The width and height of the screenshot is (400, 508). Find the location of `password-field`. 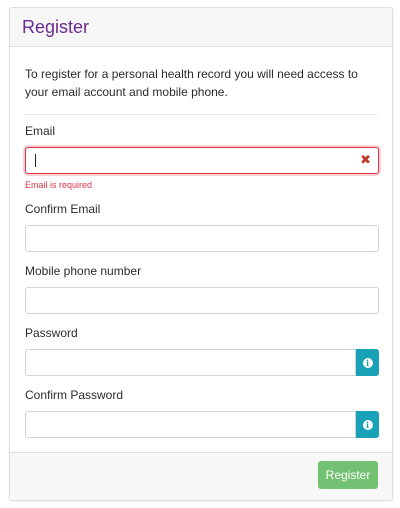

password-field is located at coordinates (190, 362).